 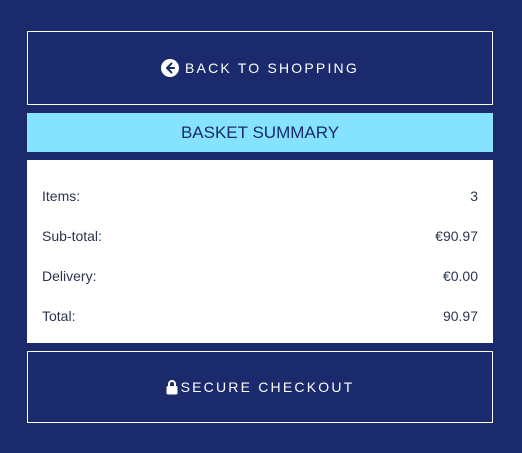 What do you see at coordinates (260, 196) in the screenshot?
I see `summary-row-items: Items: 3` at bounding box center [260, 196].